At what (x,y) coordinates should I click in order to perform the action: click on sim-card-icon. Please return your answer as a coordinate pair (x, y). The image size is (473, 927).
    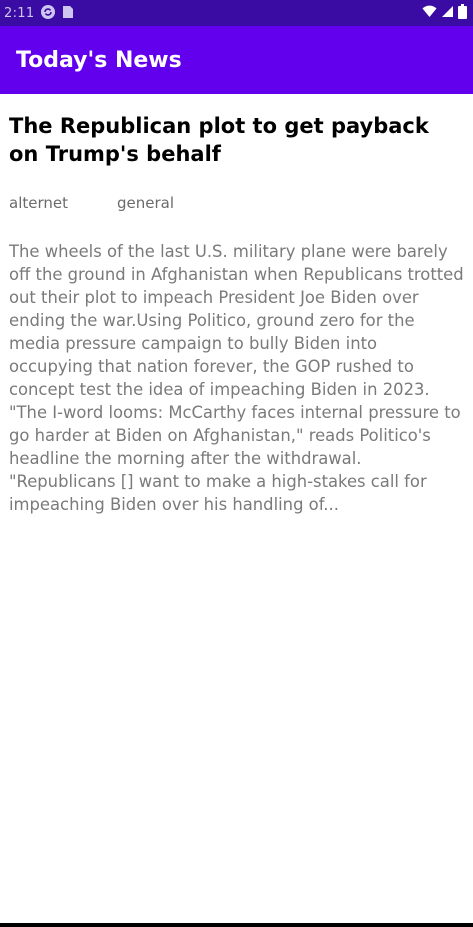
    Looking at the image, I should click on (68, 13).